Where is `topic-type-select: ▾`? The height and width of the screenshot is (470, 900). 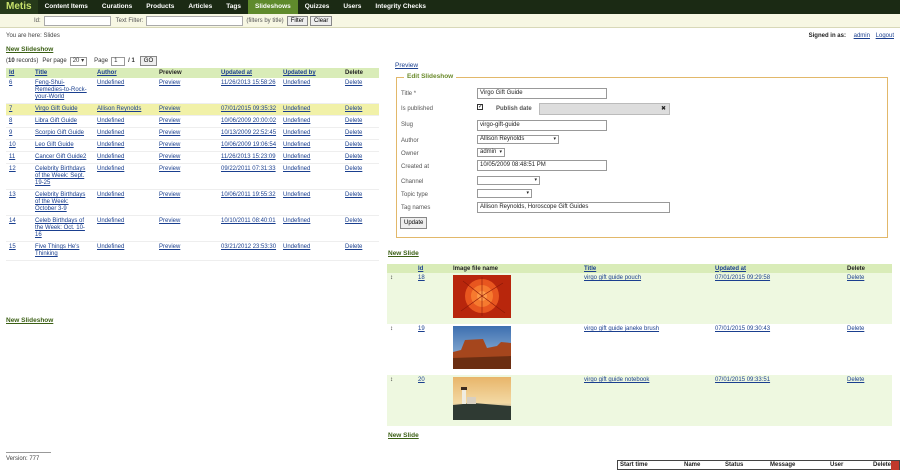
topic-type-select: ▾ is located at coordinates (504, 193).